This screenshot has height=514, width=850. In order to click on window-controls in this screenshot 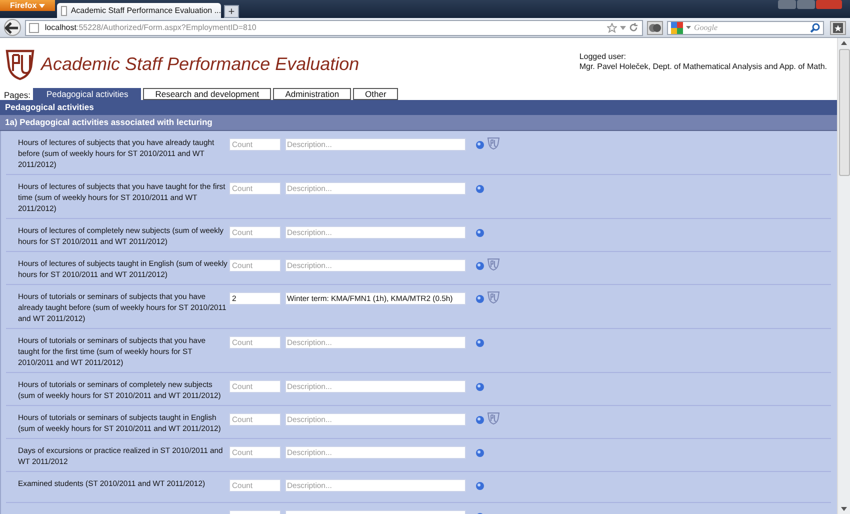, I will do `click(810, 4)`.